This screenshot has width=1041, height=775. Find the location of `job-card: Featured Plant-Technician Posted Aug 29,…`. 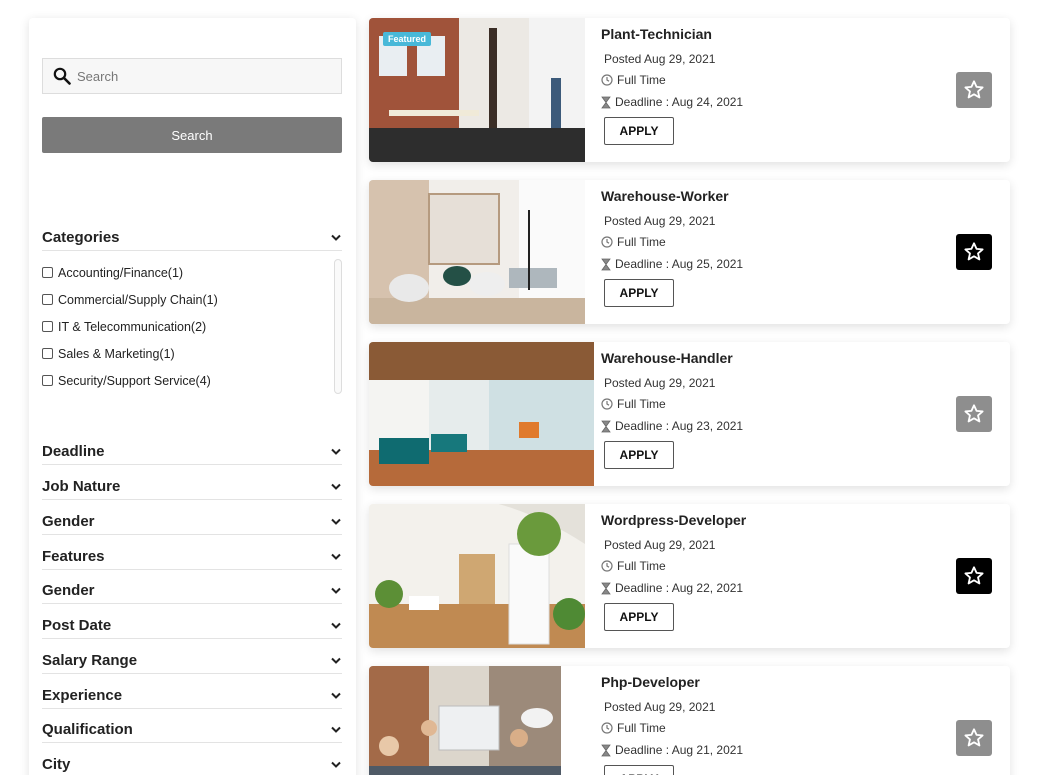

job-card: Featured Plant-Technician Posted Aug 29,… is located at coordinates (689, 90).